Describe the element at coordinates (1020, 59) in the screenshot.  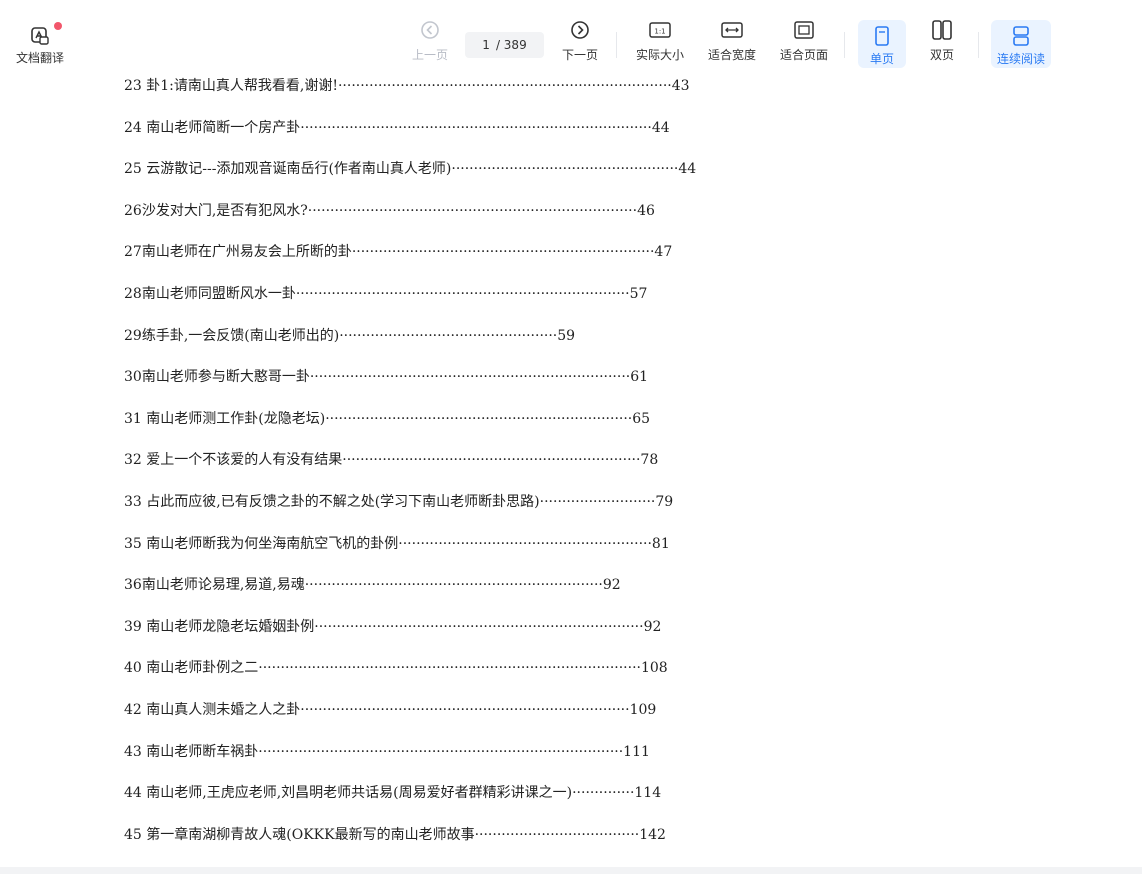
I see `continuous-reading-label: 连续阅读` at that location.